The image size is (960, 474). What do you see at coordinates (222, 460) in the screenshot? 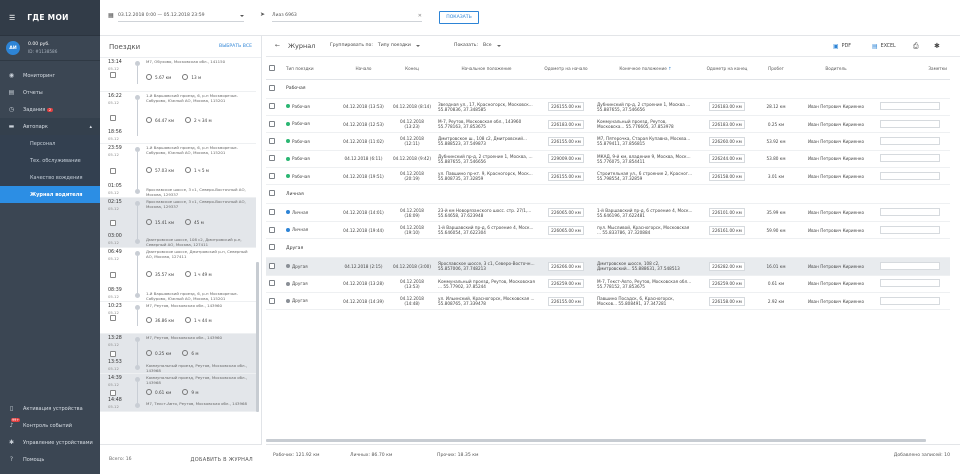
I see `add-to-journal-button: ДОБАВИТЬ В ЖУРНАЛ` at bounding box center [222, 460].